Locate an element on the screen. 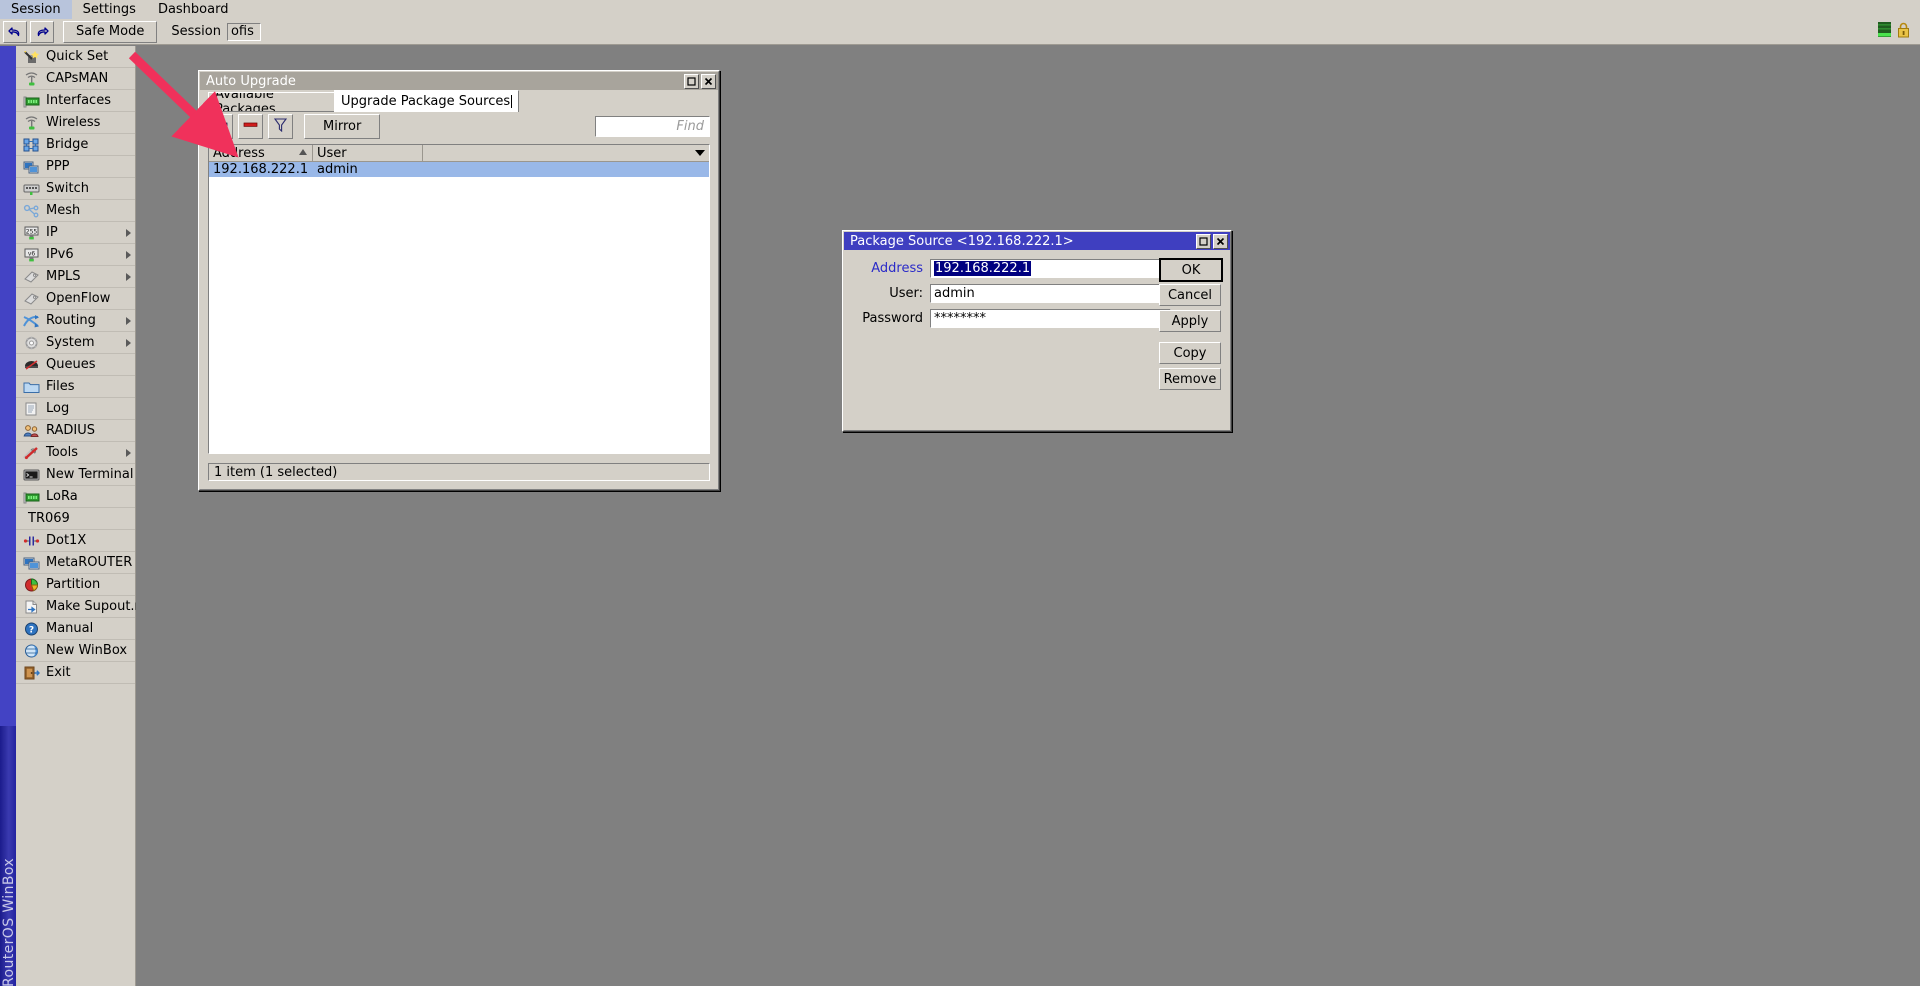 The width and height of the screenshot is (1920, 986). tab-upgrade-package-sources-label: Upgrade Package Sources is located at coordinates (426, 101).